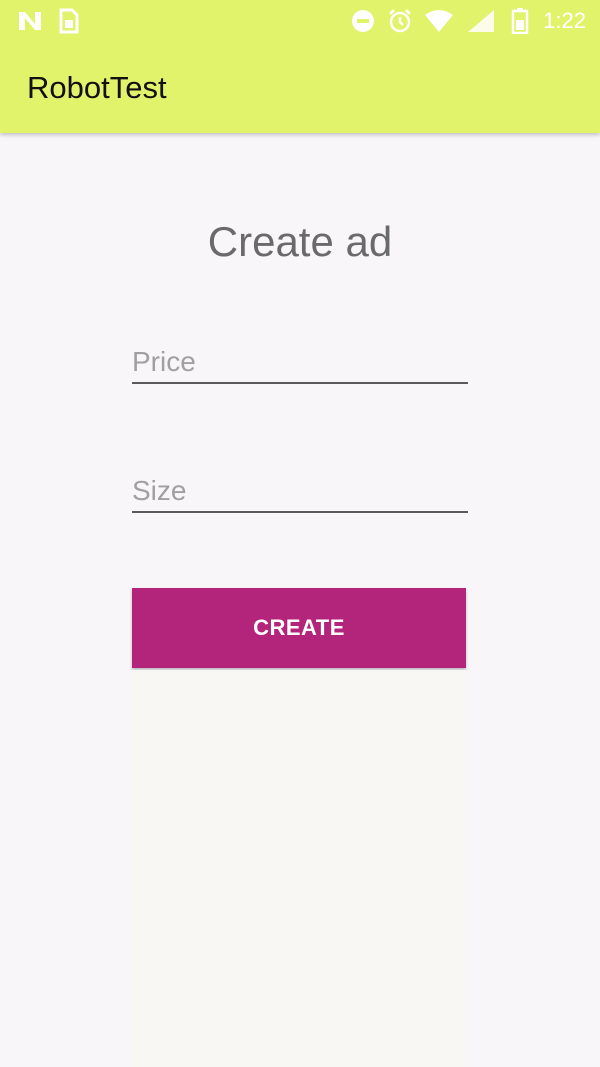 This screenshot has width=600, height=1067. Describe the element at coordinates (69, 21) in the screenshot. I see `sim-card-icon` at that location.